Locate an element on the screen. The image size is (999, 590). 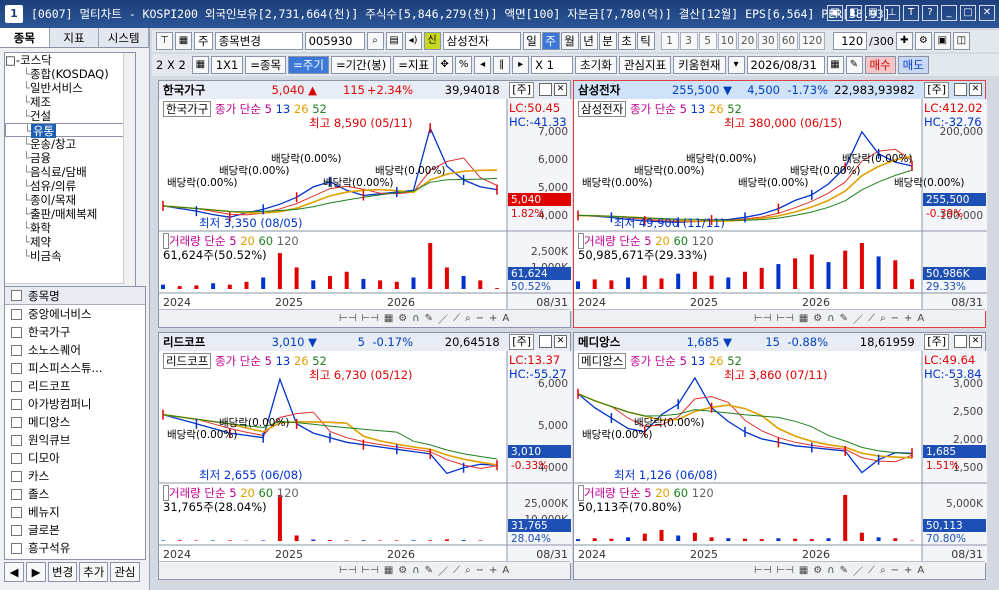
search-icon: ⌕ is located at coordinates (375, 41).